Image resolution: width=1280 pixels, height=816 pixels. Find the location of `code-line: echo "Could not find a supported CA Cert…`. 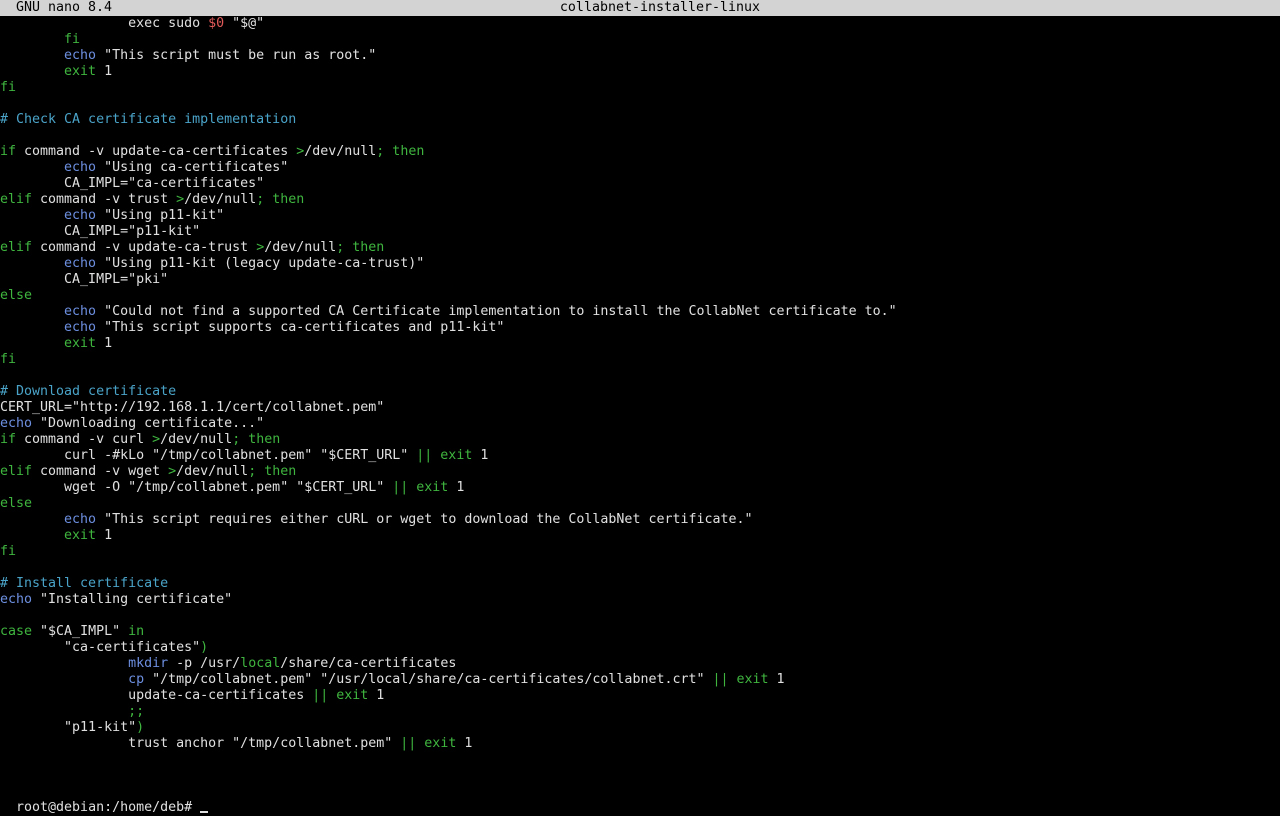

code-line: echo "Could not find a supported CA Cert… is located at coordinates (640, 312).